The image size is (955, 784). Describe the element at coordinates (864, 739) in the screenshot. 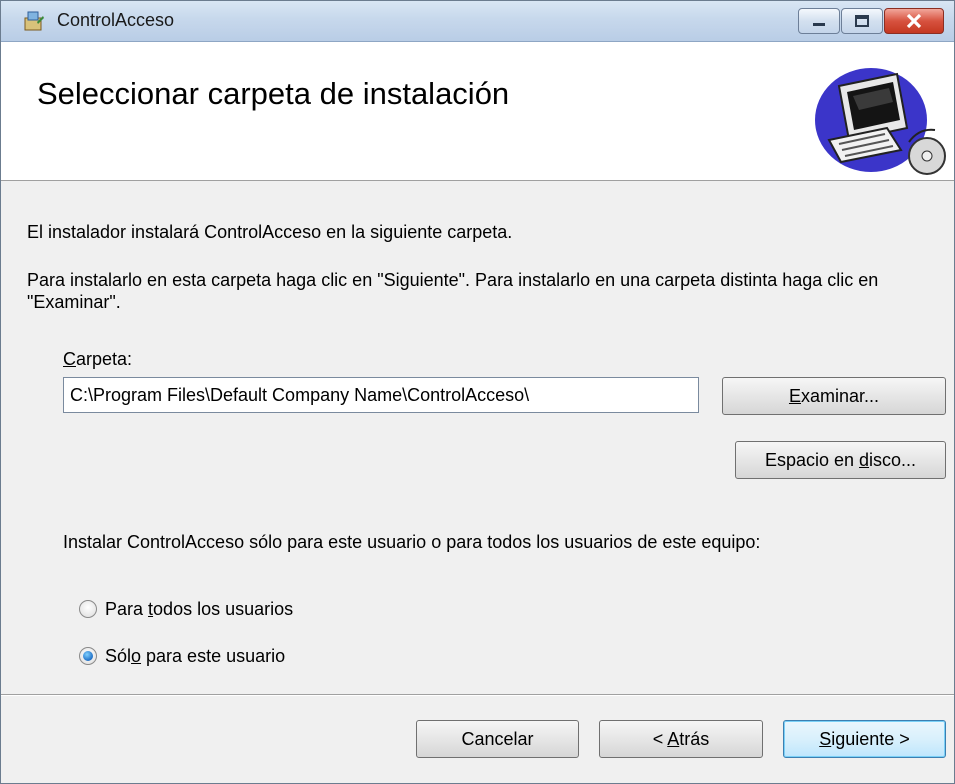

I see `next-button: Siguiente >` at that location.